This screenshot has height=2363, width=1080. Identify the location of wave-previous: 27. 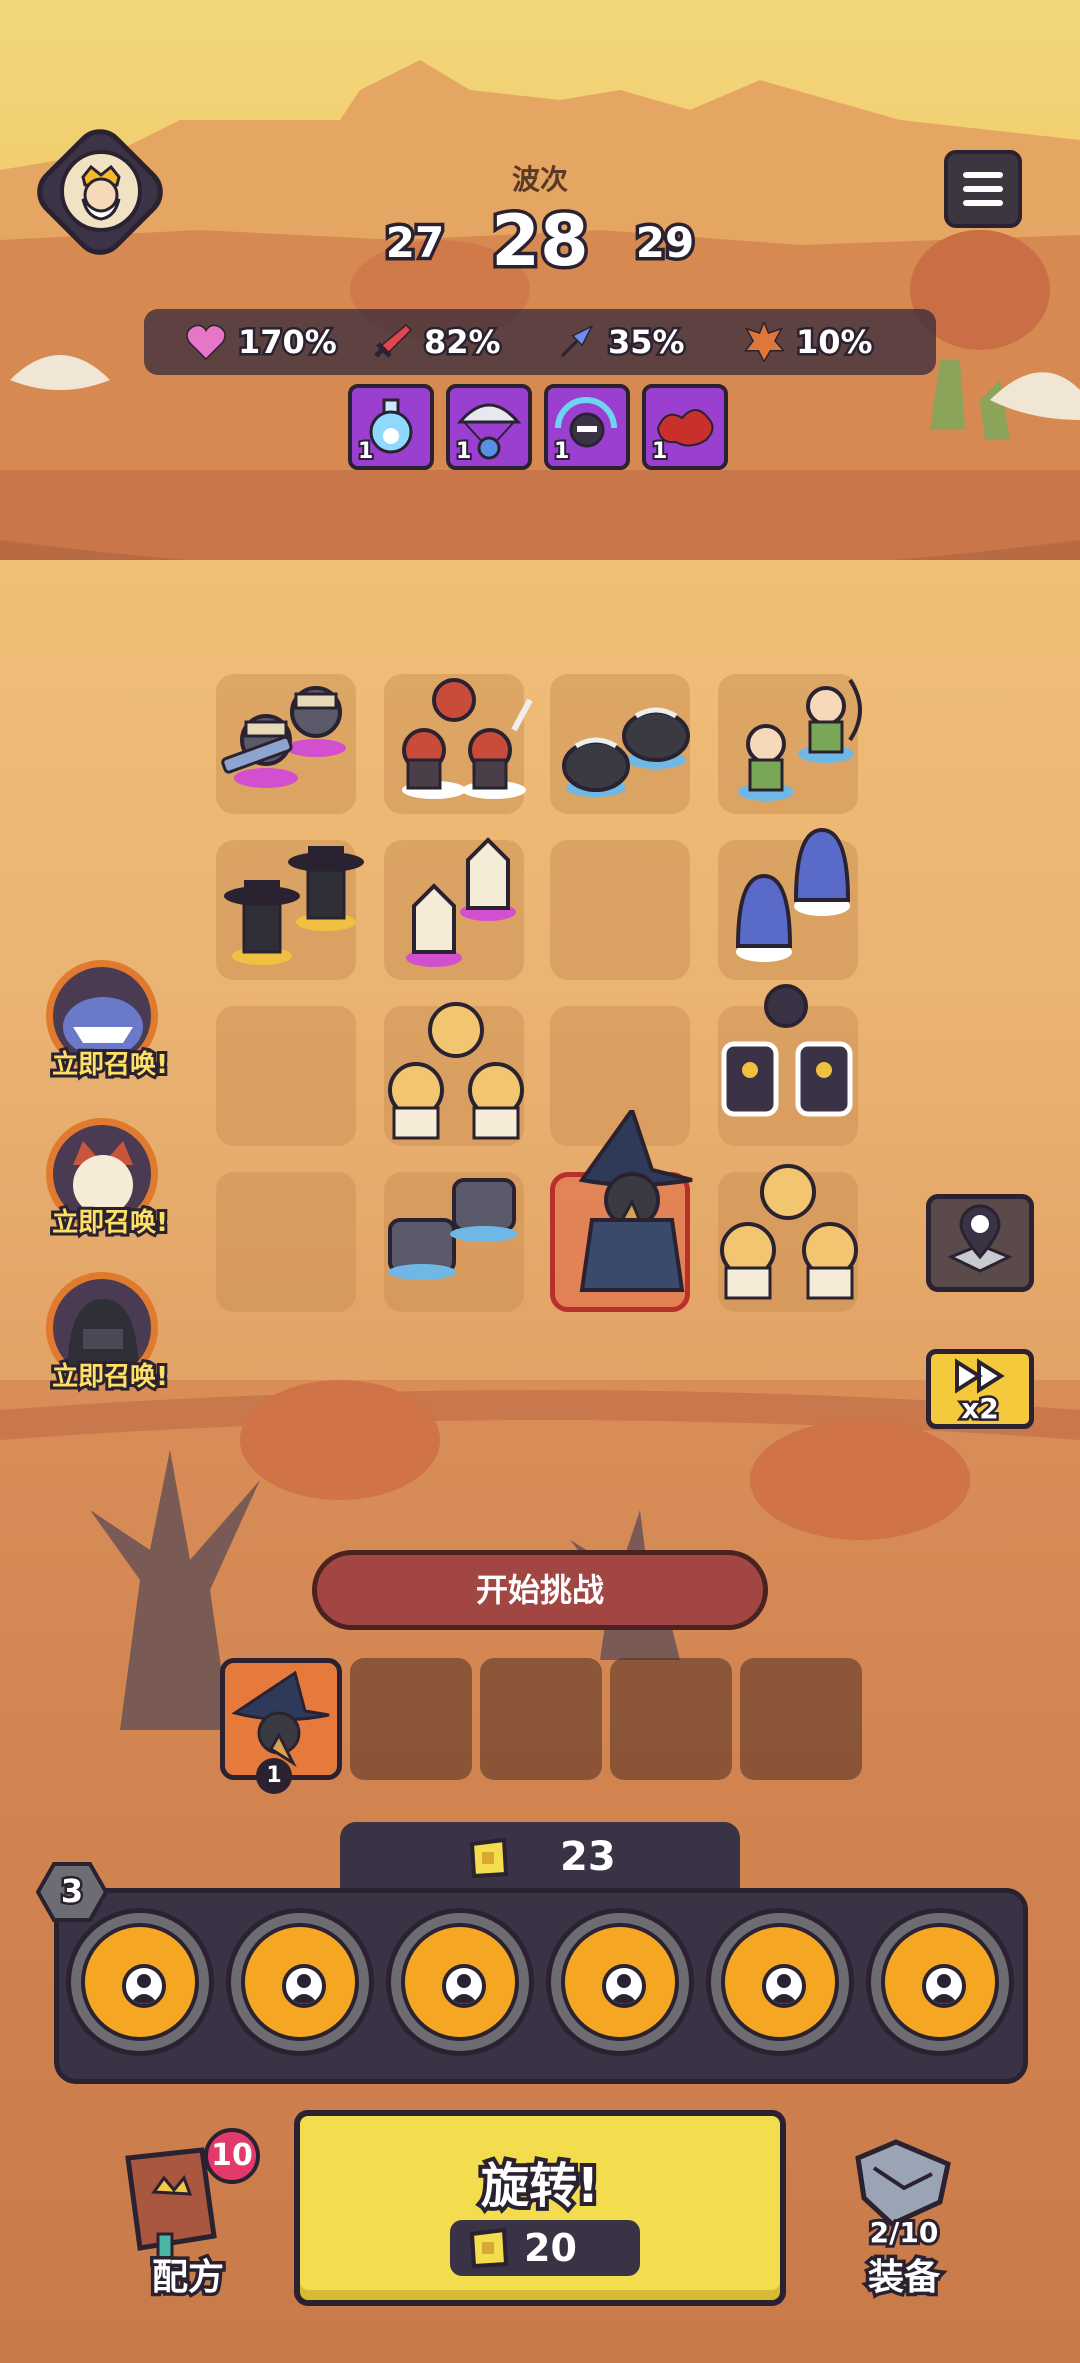
(414, 243).